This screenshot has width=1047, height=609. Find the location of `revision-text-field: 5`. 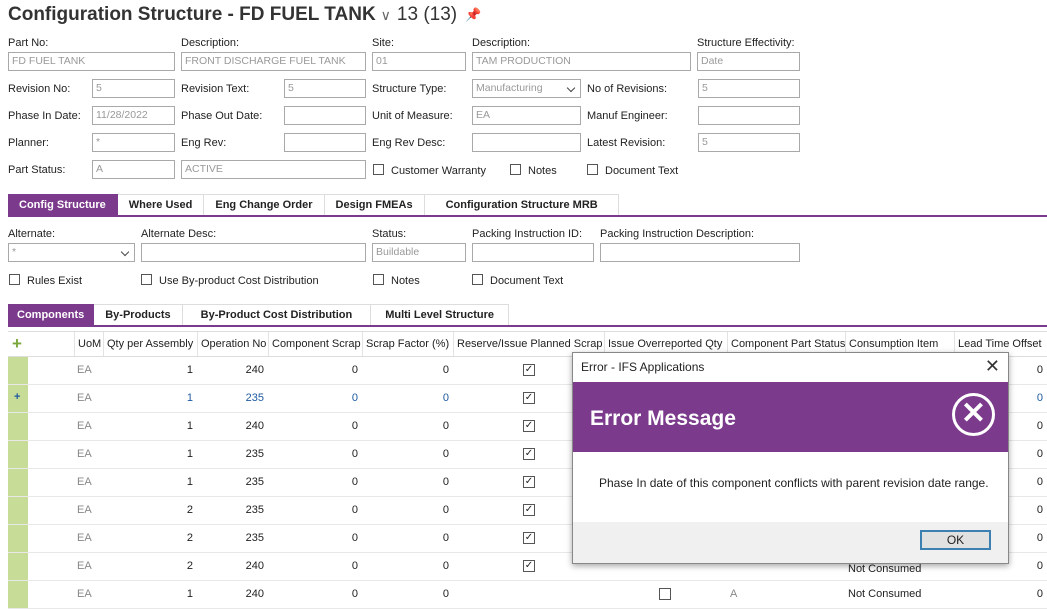

revision-text-field: 5 is located at coordinates (325, 88).